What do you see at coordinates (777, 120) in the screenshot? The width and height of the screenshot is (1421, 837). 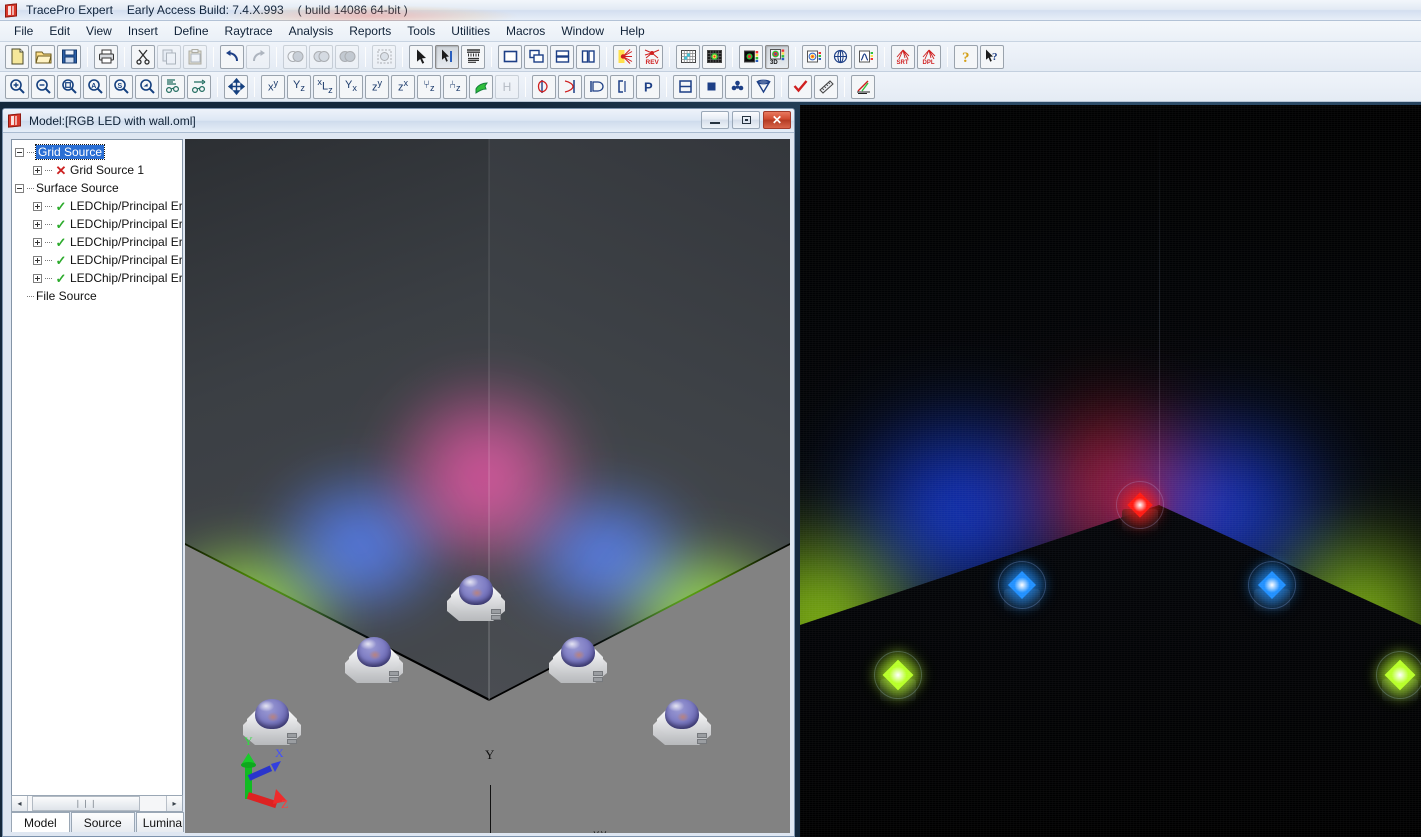 I see `close-button: ✕` at bounding box center [777, 120].